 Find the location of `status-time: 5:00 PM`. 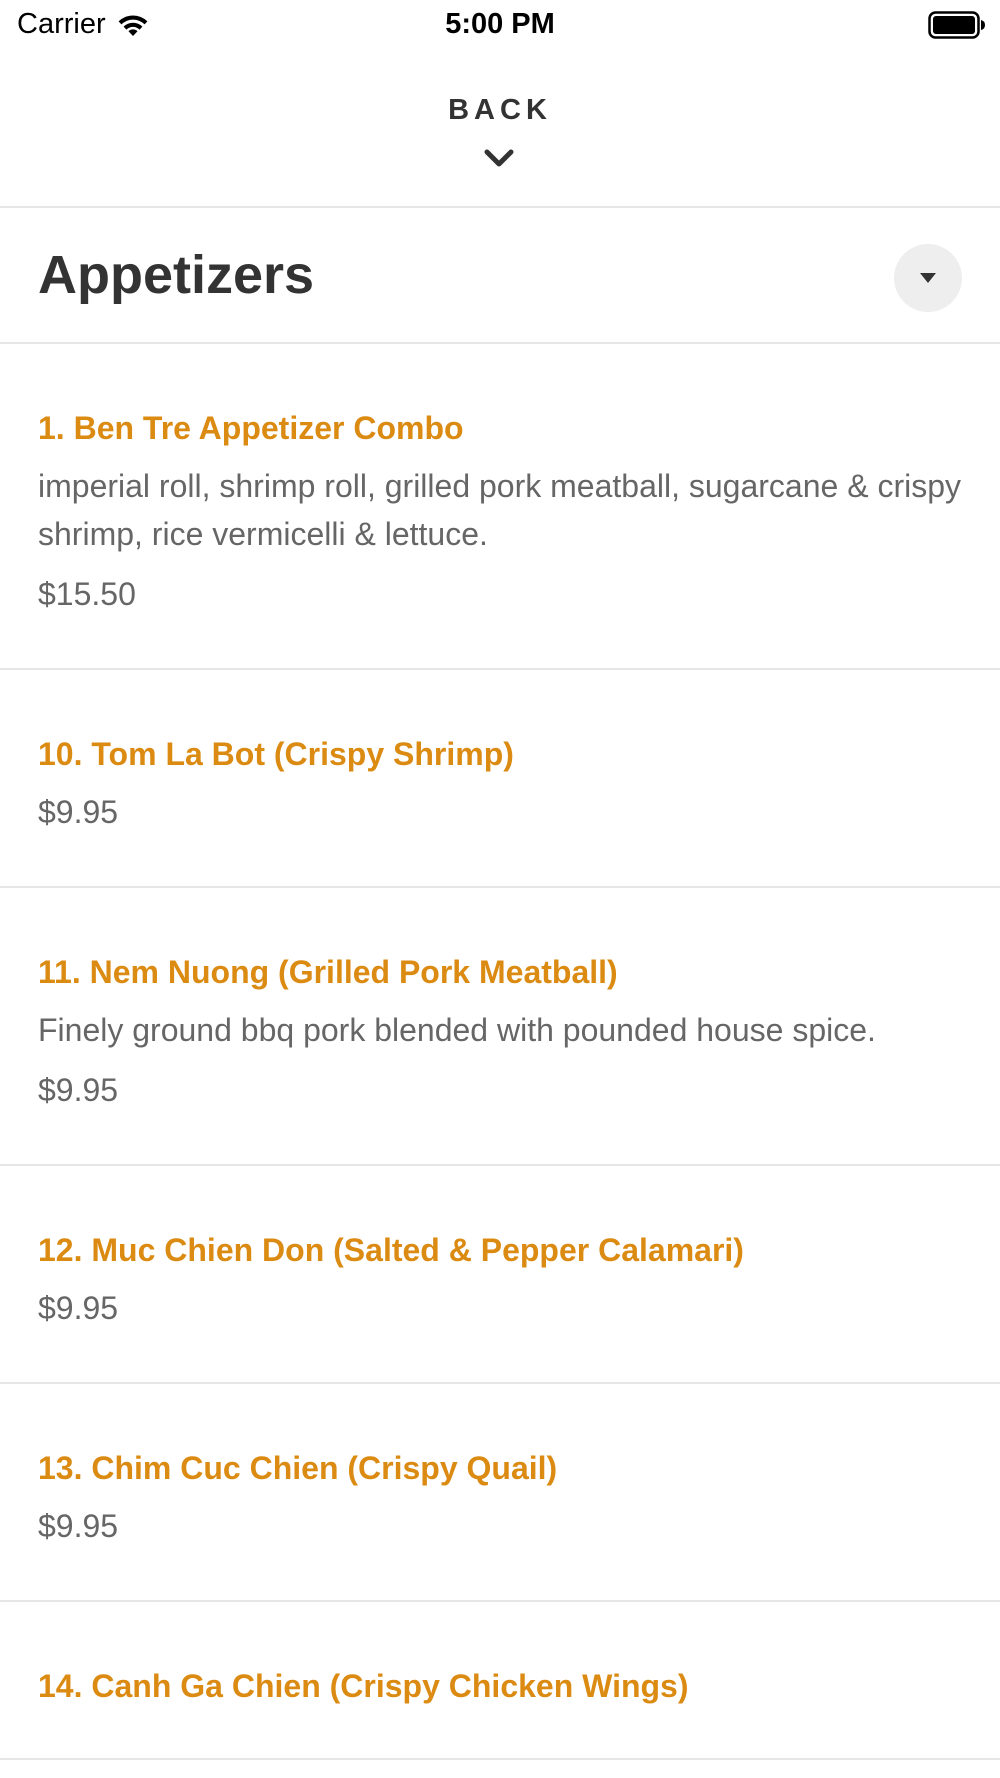

status-time: 5:00 PM is located at coordinates (500, 24).